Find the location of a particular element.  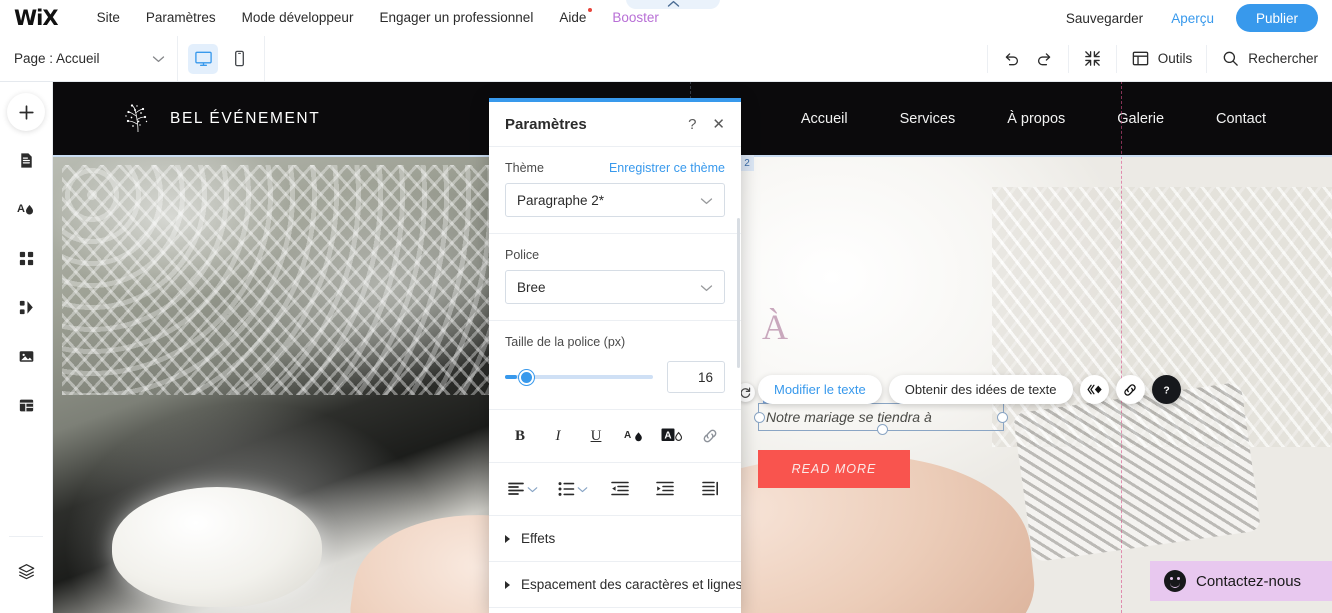

sidebar-item-my-business is located at coordinates (26, 307).